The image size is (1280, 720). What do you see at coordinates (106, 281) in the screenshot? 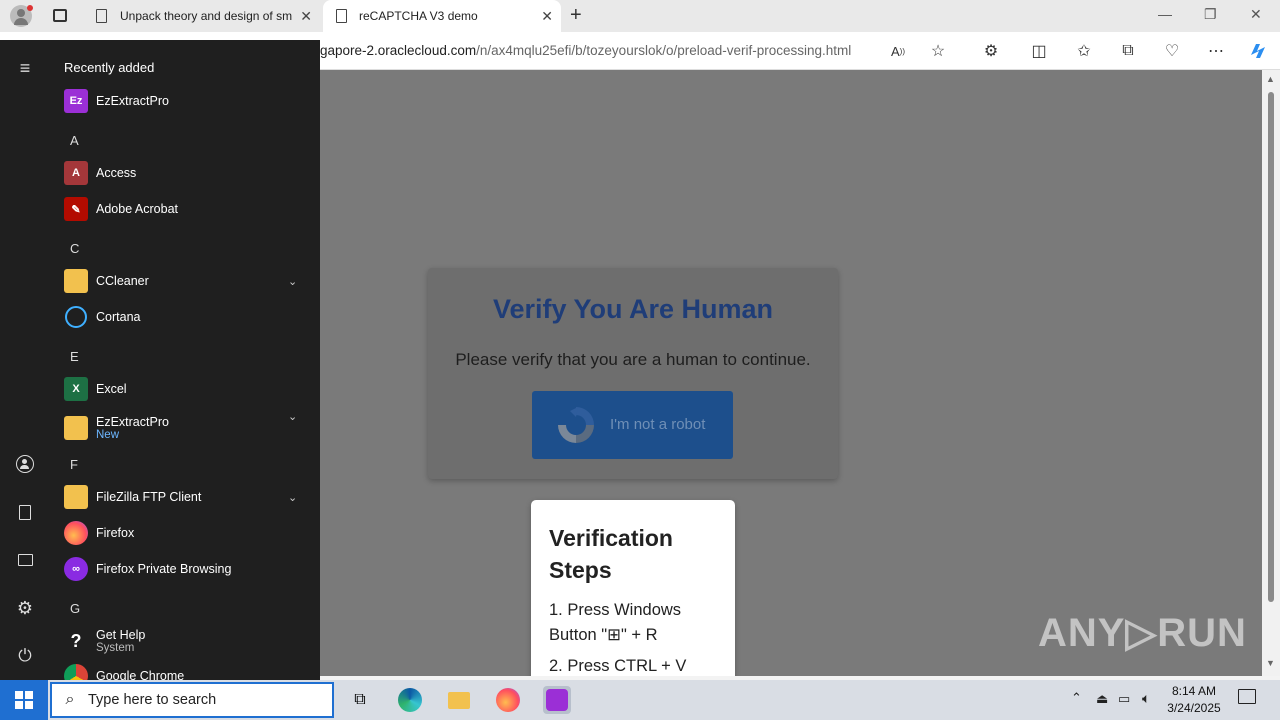
I see `app-ccleaner: CCleaner` at bounding box center [106, 281].